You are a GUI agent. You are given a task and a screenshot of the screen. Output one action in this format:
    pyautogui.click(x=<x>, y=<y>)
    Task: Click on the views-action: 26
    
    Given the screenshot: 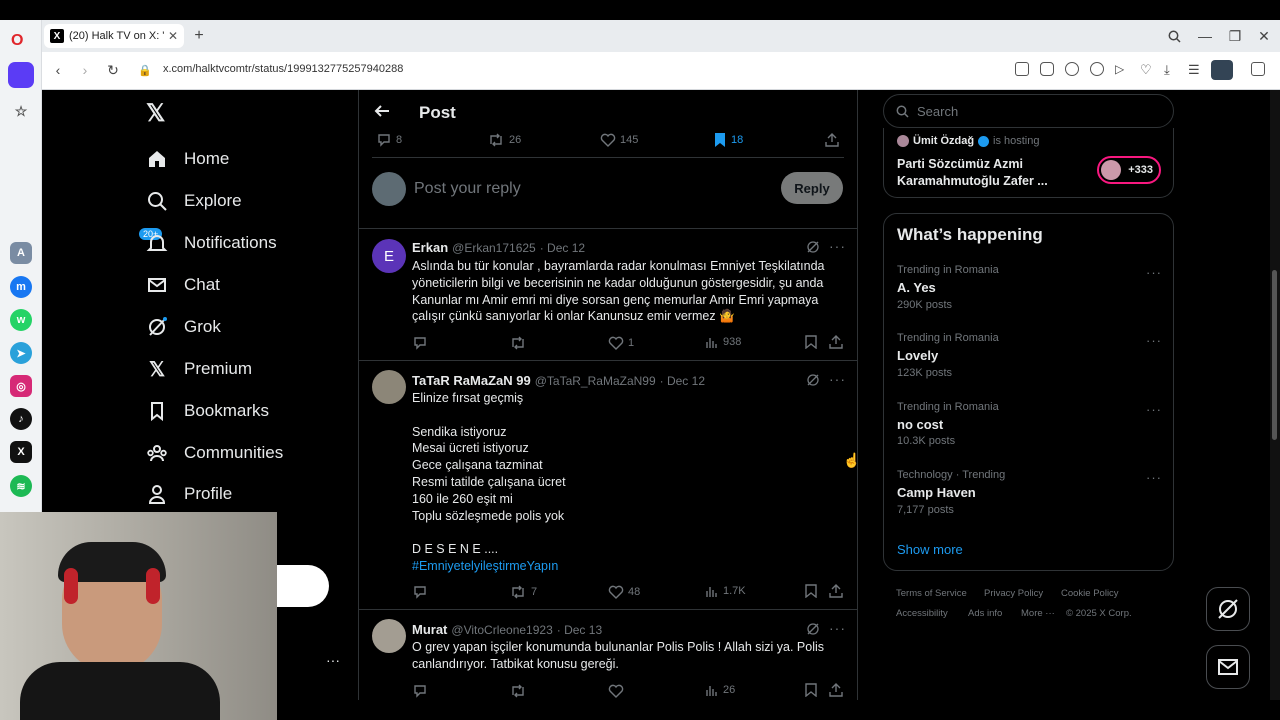 What is the action you would take?
    pyautogui.click(x=720, y=690)
    